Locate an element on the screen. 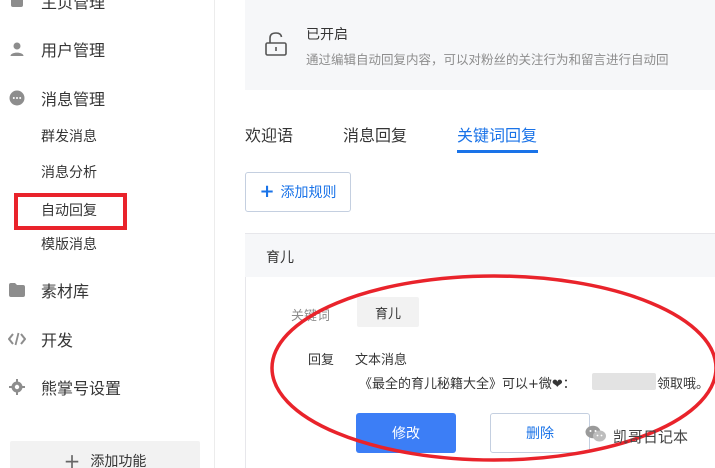 The width and height of the screenshot is (715, 468). add-function-button: + 添加功能 is located at coordinates (105, 454).